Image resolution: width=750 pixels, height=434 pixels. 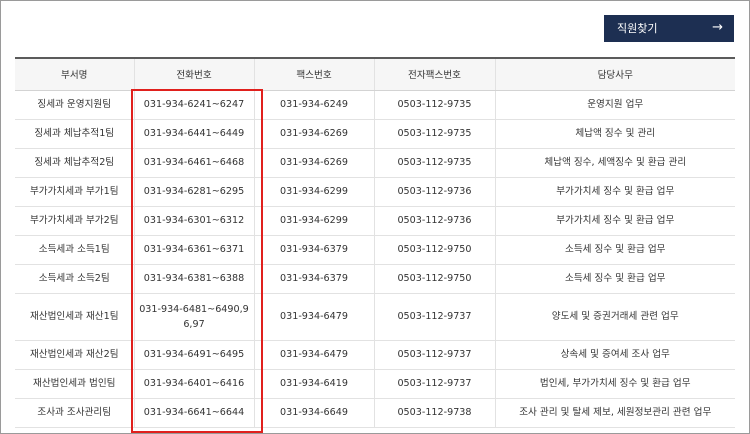 I want to click on cell-duty: 양도세 및 증권거래세 관련 업무, so click(x=614, y=317).